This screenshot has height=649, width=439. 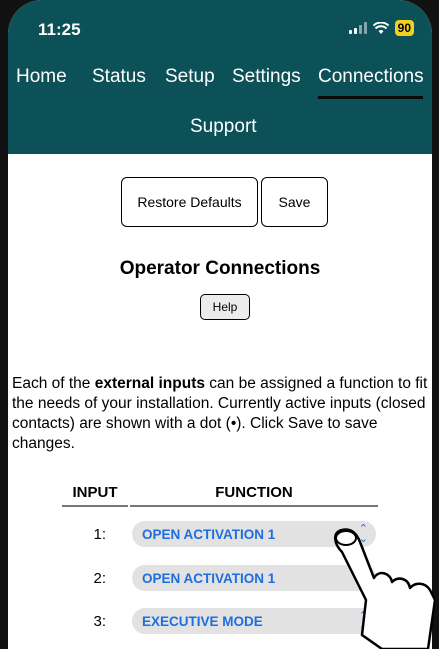 I want to click on hand-pointer-icon, so click(x=384, y=588).